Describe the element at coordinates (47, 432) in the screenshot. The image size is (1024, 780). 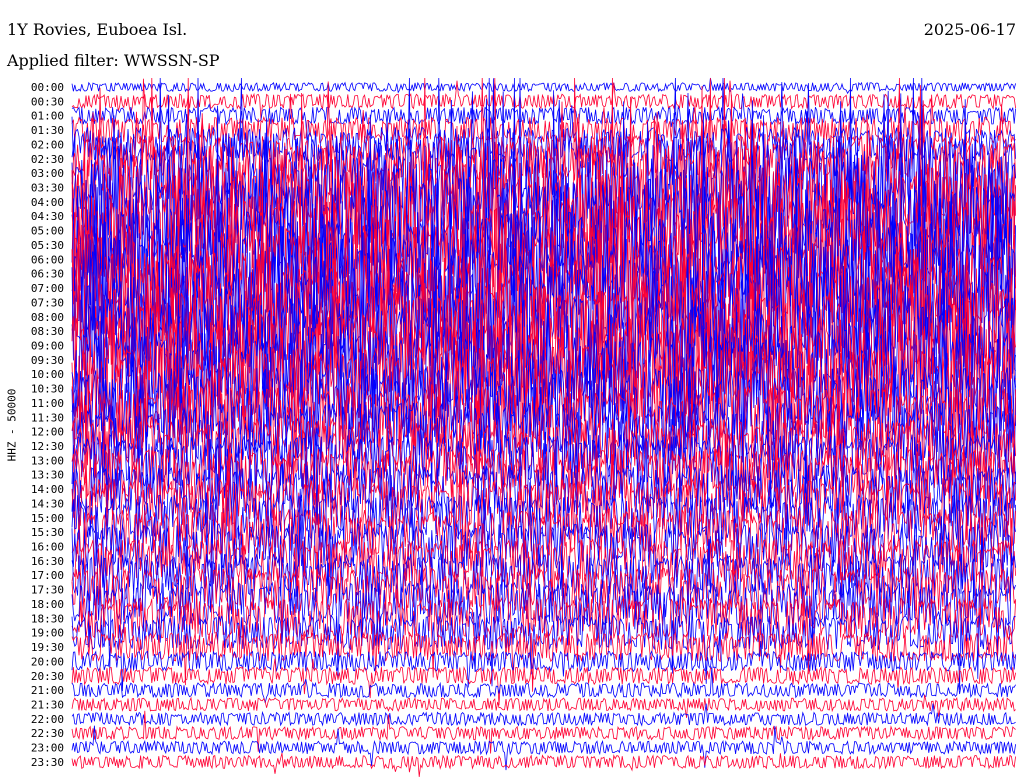
I see `time-label-24: 12:00` at that location.